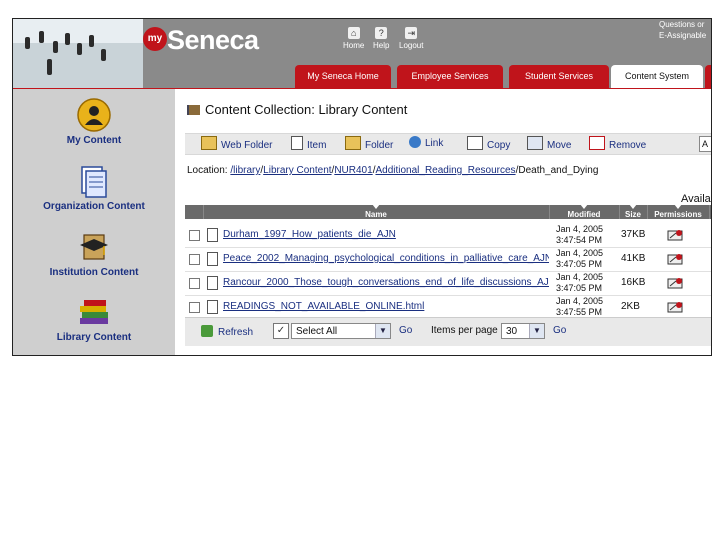 This screenshot has width=720, height=540. Describe the element at coordinates (297, 109) in the screenshot. I see `page-title: Content Collection: Library Content` at that location.